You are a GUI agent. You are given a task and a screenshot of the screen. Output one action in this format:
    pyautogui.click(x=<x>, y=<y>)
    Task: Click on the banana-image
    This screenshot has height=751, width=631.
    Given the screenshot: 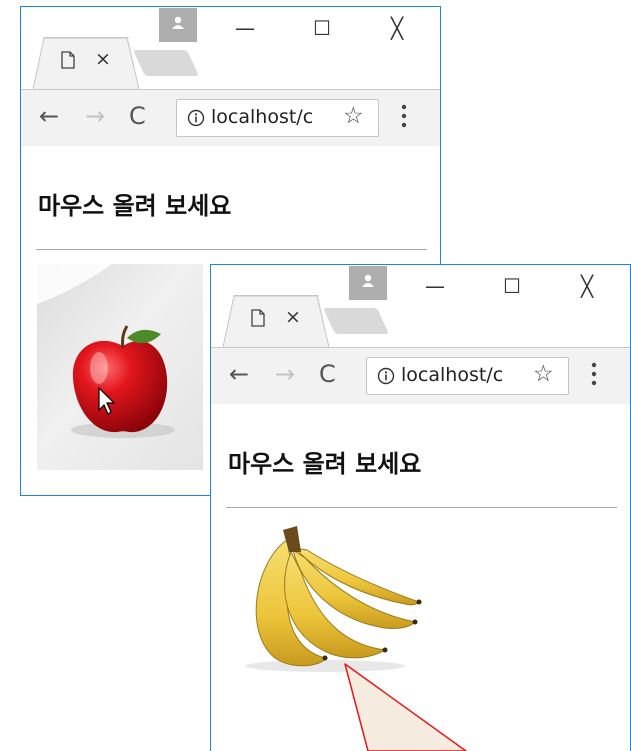 What is the action you would take?
    pyautogui.click(x=335, y=602)
    